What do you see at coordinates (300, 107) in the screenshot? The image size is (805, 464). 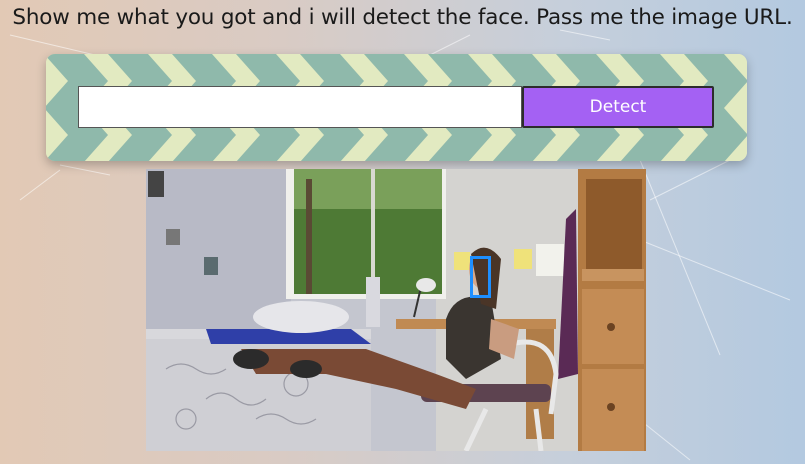 I see `image-url-input` at bounding box center [300, 107].